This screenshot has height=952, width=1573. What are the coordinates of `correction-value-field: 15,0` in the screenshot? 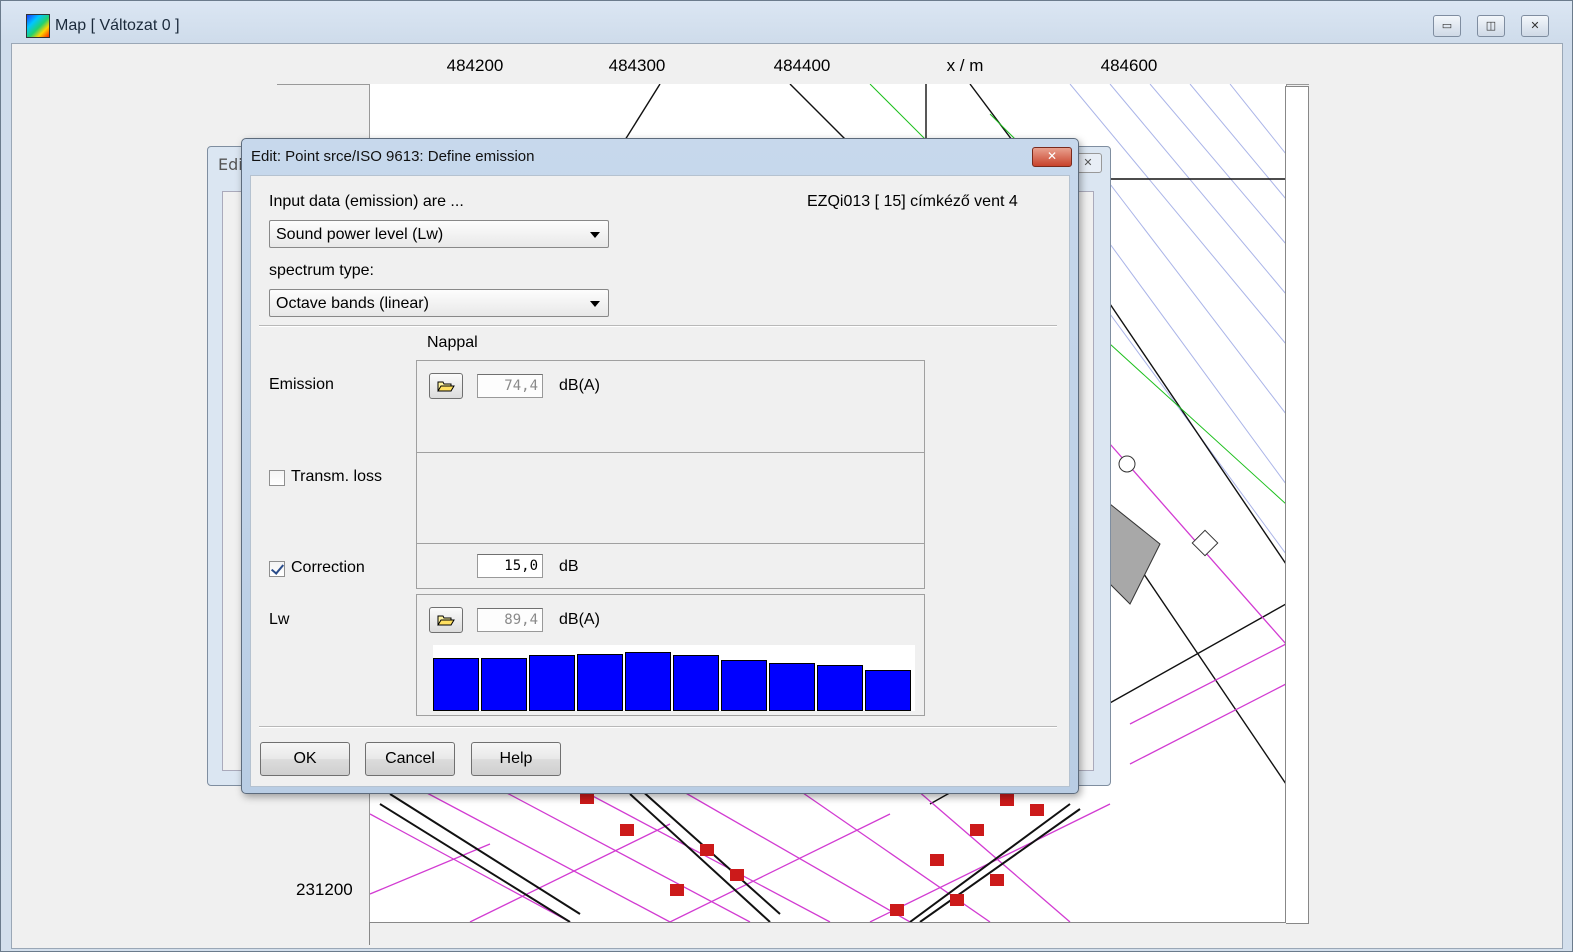 It's located at (510, 566).